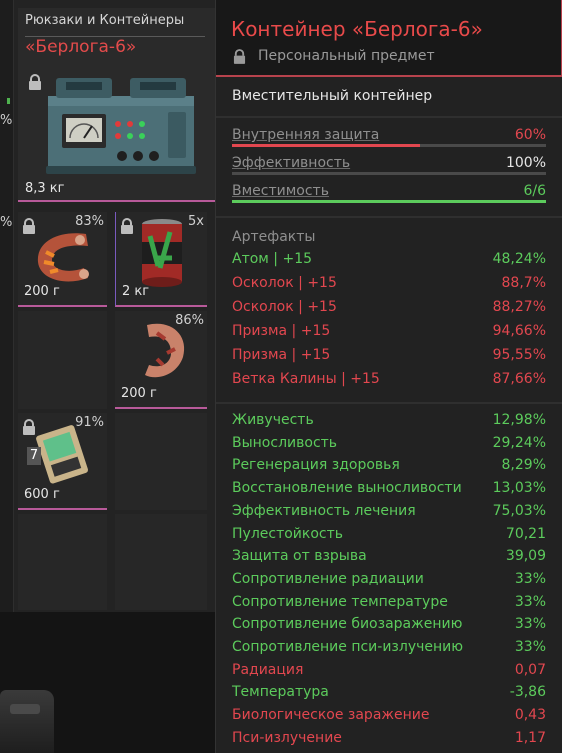 Image resolution: width=562 pixels, height=753 pixels. What do you see at coordinates (196, 221) in the screenshot?
I see `stack-count: 5x` at bounding box center [196, 221].